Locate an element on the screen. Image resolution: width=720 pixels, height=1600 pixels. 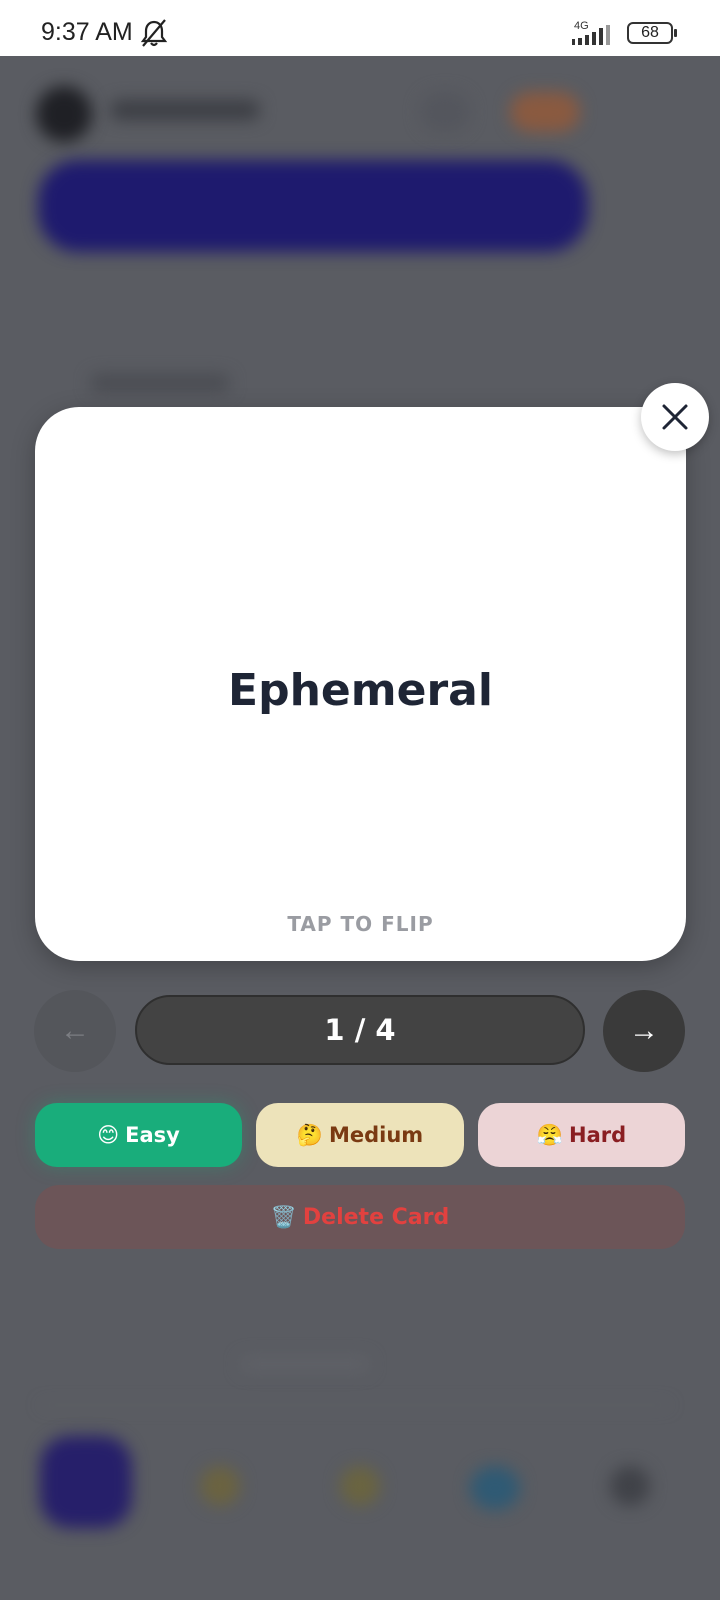
close-button is located at coordinates (675, 417).